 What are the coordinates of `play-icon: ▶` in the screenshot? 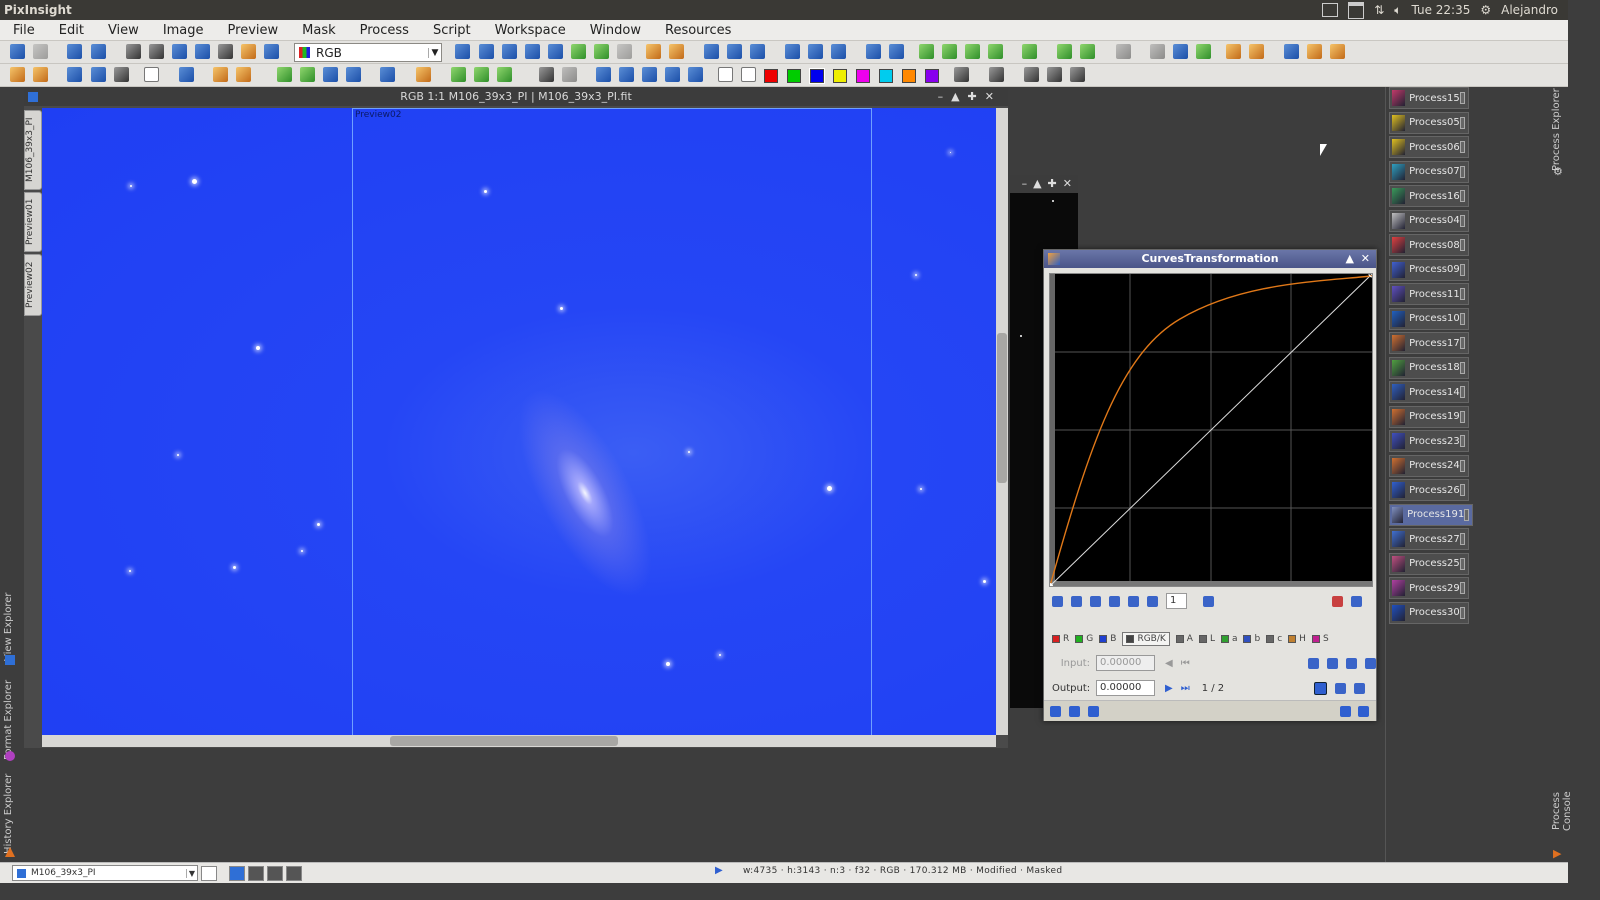 It's located at (719, 870).